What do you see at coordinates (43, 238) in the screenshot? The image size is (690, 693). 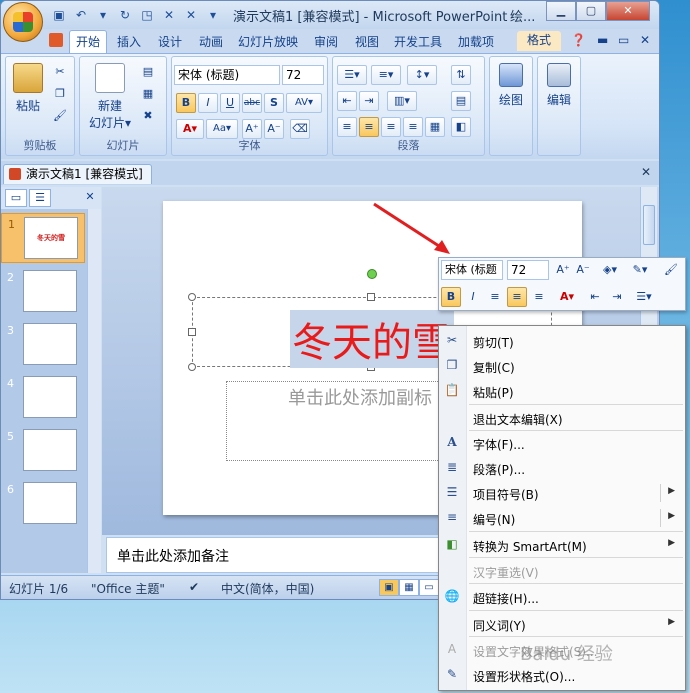 I see `slide-thumbnail: 1 冬天的雪` at bounding box center [43, 238].